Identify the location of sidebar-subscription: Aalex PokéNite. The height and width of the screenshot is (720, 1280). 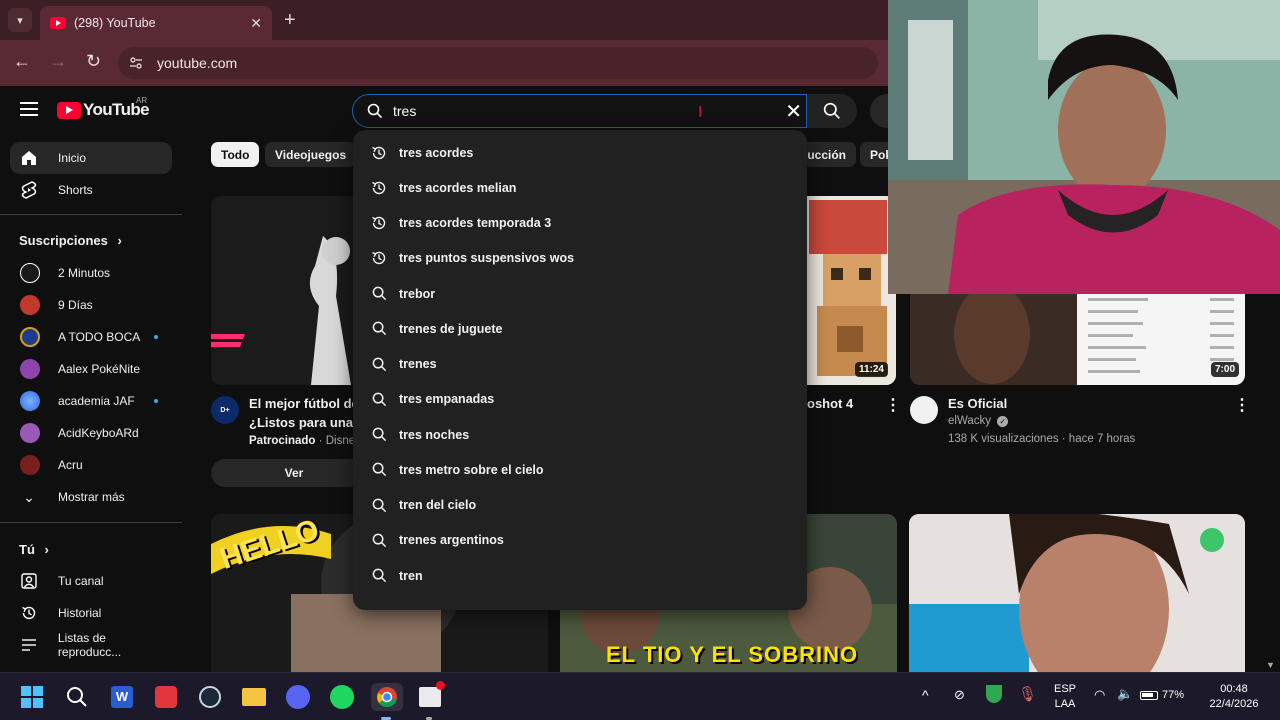
(91, 369).